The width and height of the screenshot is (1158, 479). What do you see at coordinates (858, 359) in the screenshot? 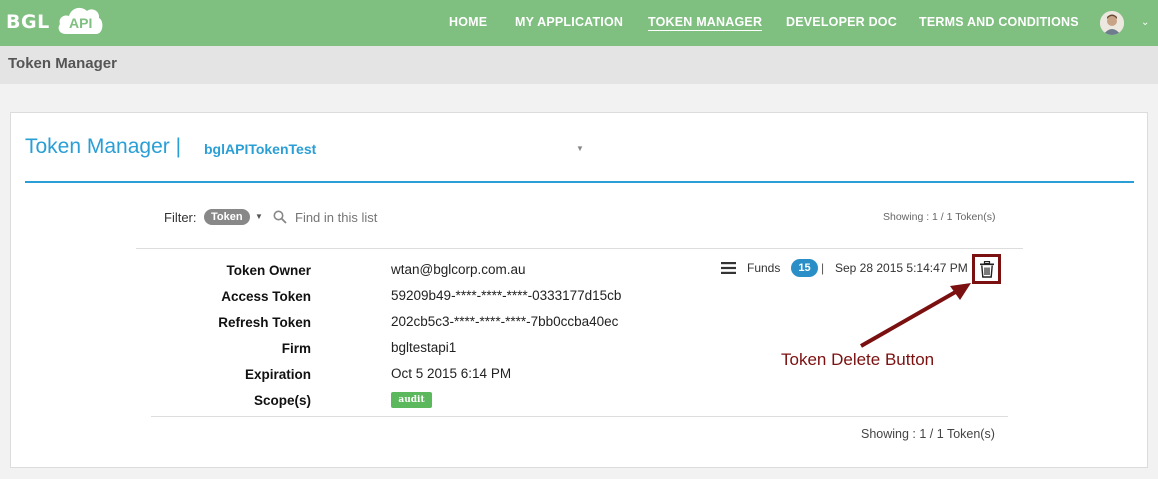
I see `annotation-label: Token Delete Button` at bounding box center [858, 359].